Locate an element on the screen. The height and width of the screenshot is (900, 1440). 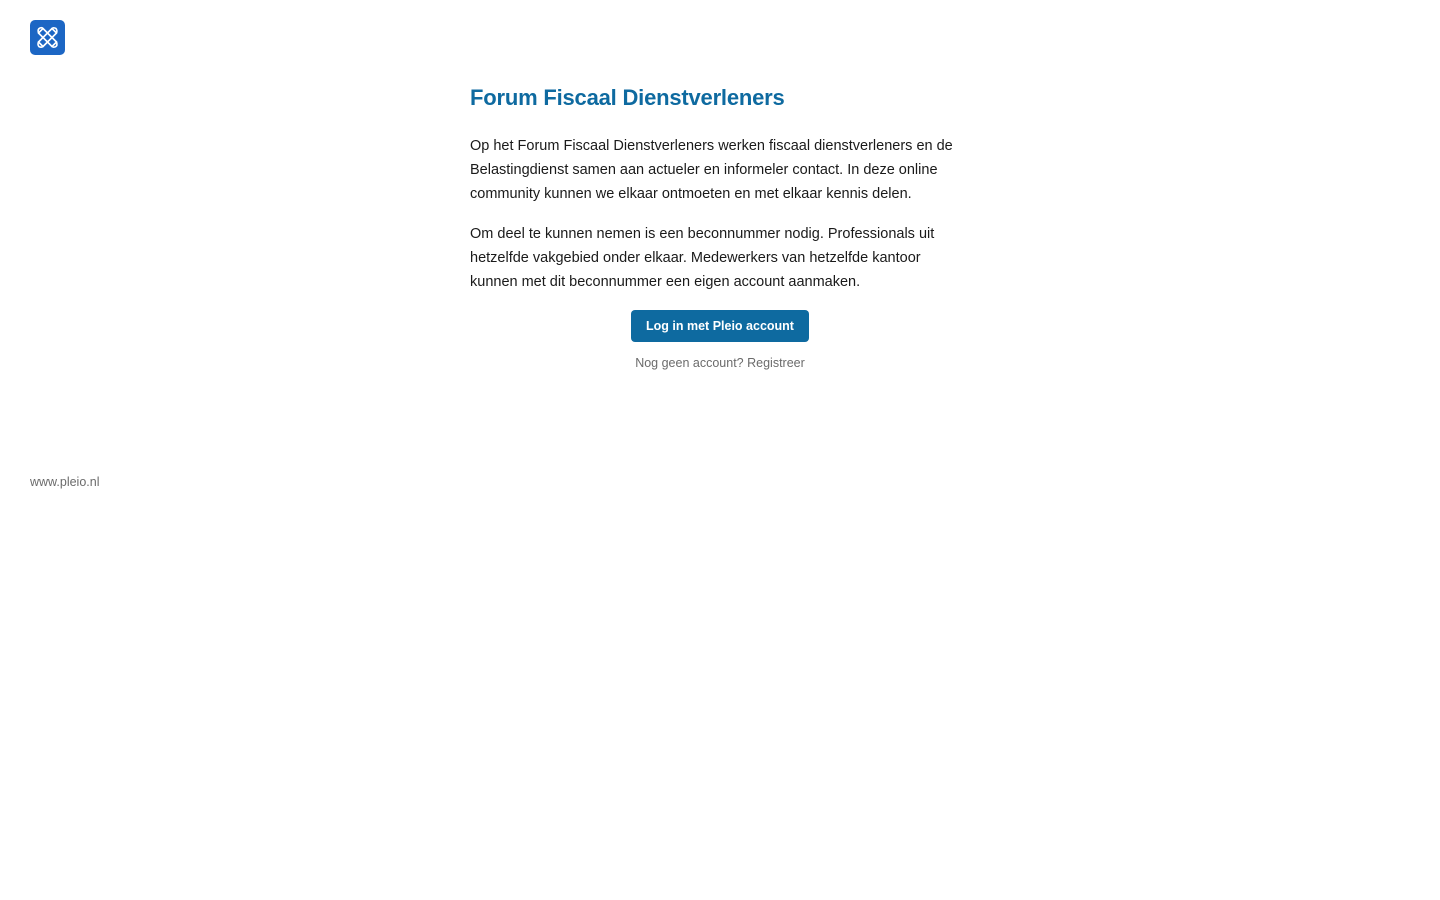
register-prompt-text: Nog geen account? is located at coordinates (689, 363).